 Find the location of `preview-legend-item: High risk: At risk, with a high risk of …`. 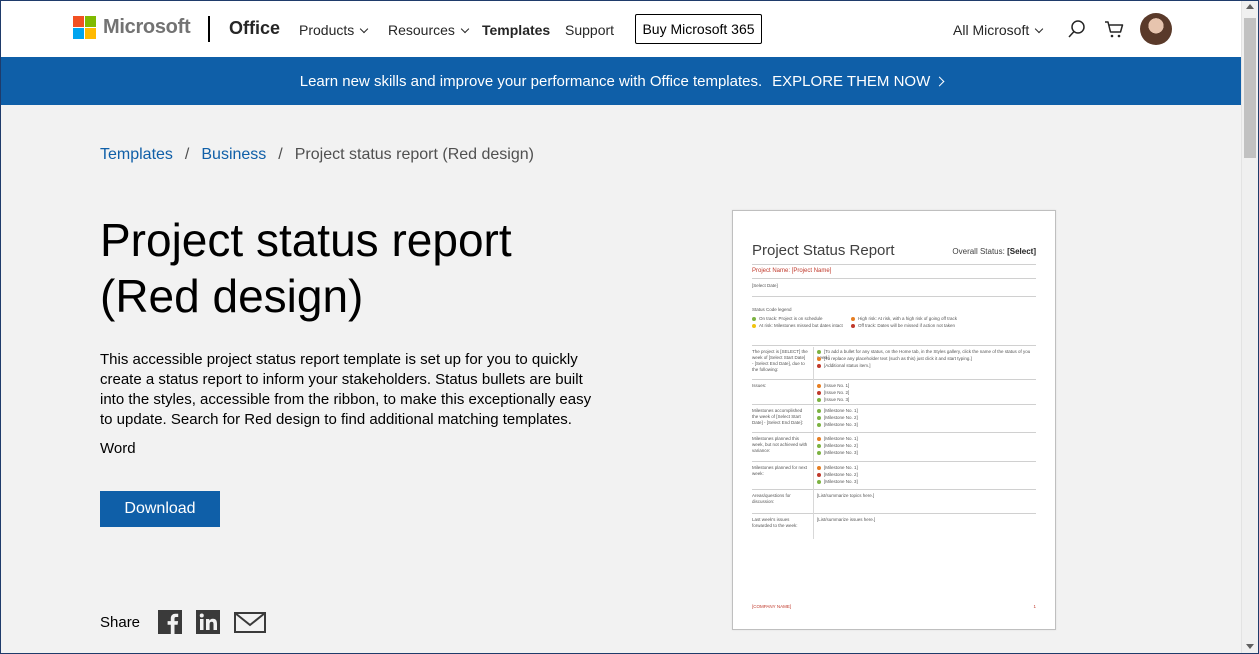

preview-legend-item: High risk: At risk, with a high risk of … is located at coordinates (946, 319).